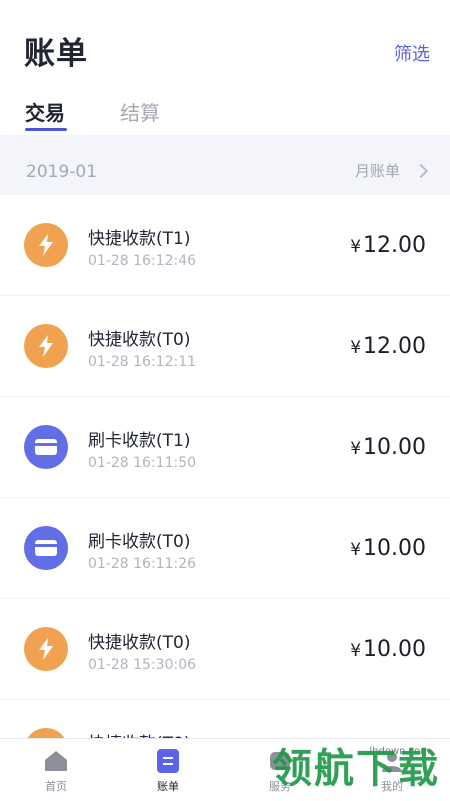  Describe the element at coordinates (225, 719) in the screenshot. I see `transaction-row: 快捷收款(T0)` at that location.